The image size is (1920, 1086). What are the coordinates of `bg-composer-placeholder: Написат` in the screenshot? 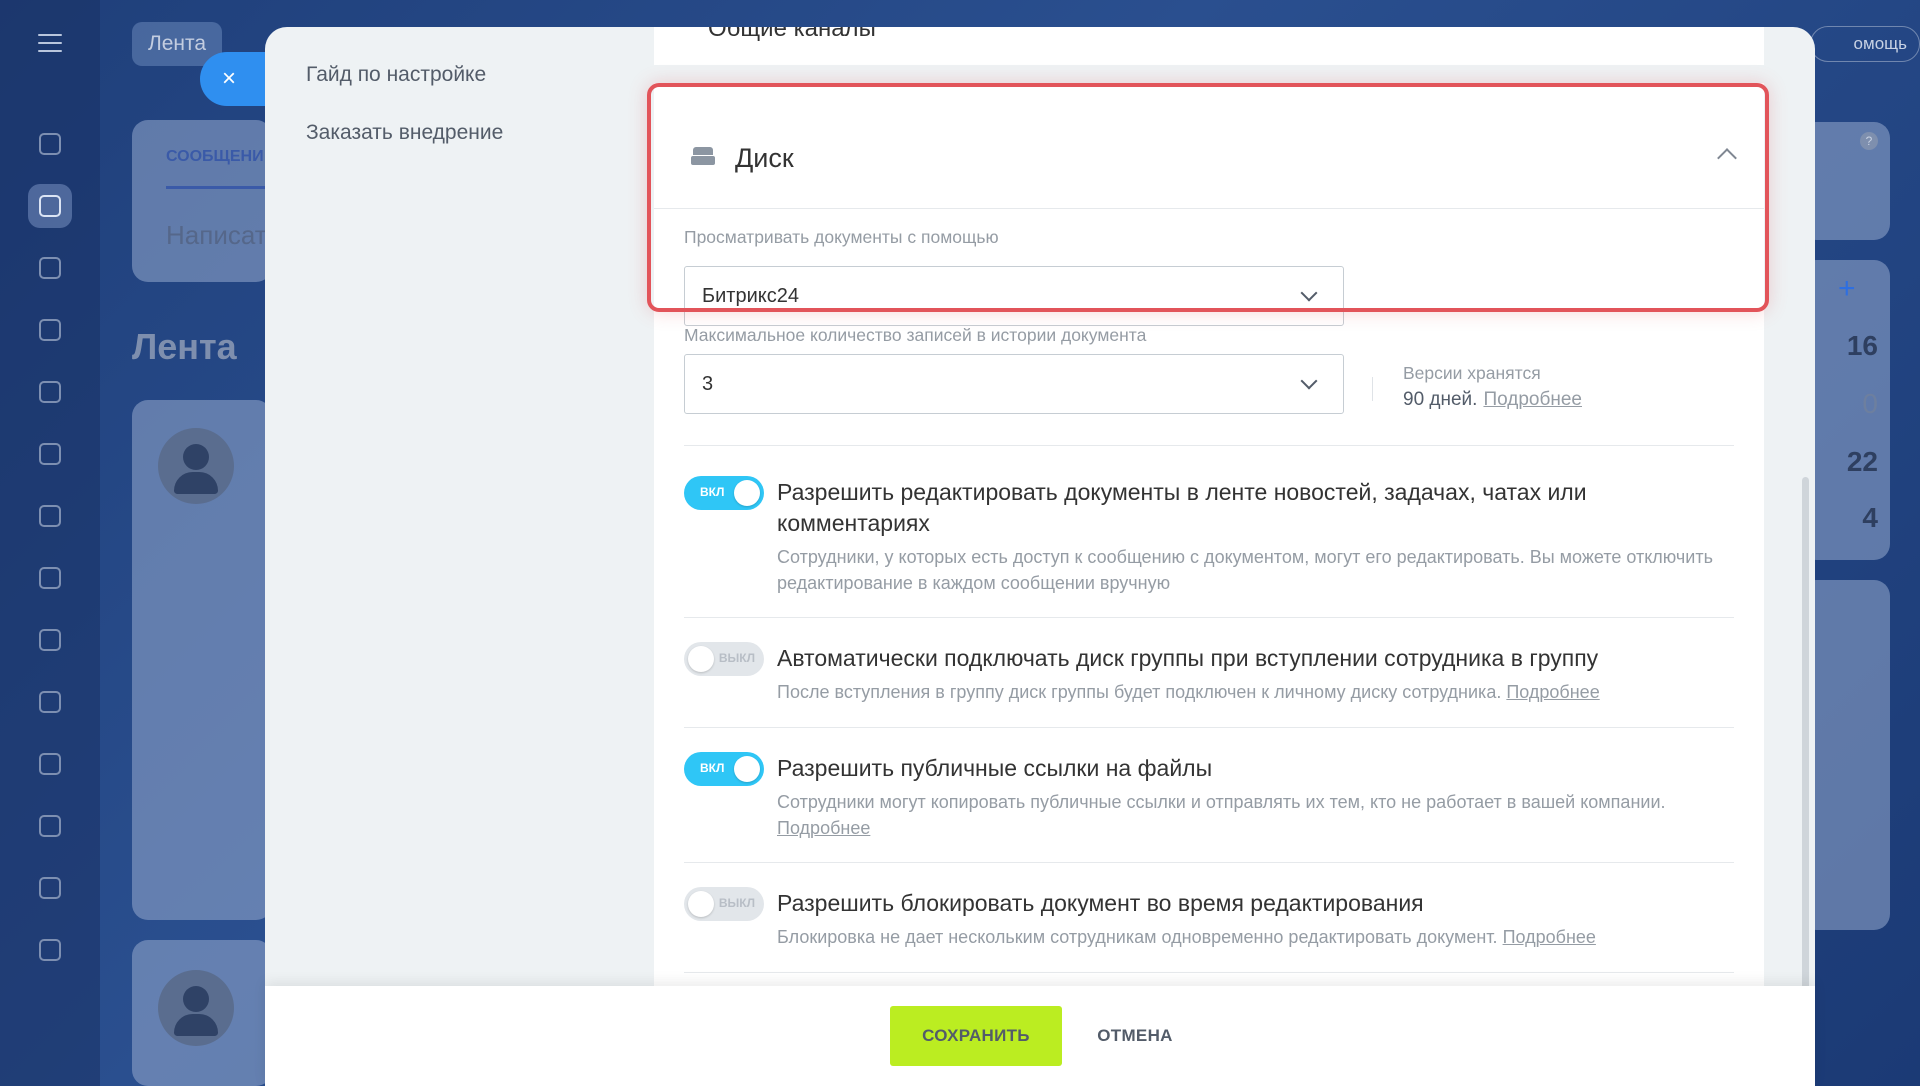 It's located at (216, 235).